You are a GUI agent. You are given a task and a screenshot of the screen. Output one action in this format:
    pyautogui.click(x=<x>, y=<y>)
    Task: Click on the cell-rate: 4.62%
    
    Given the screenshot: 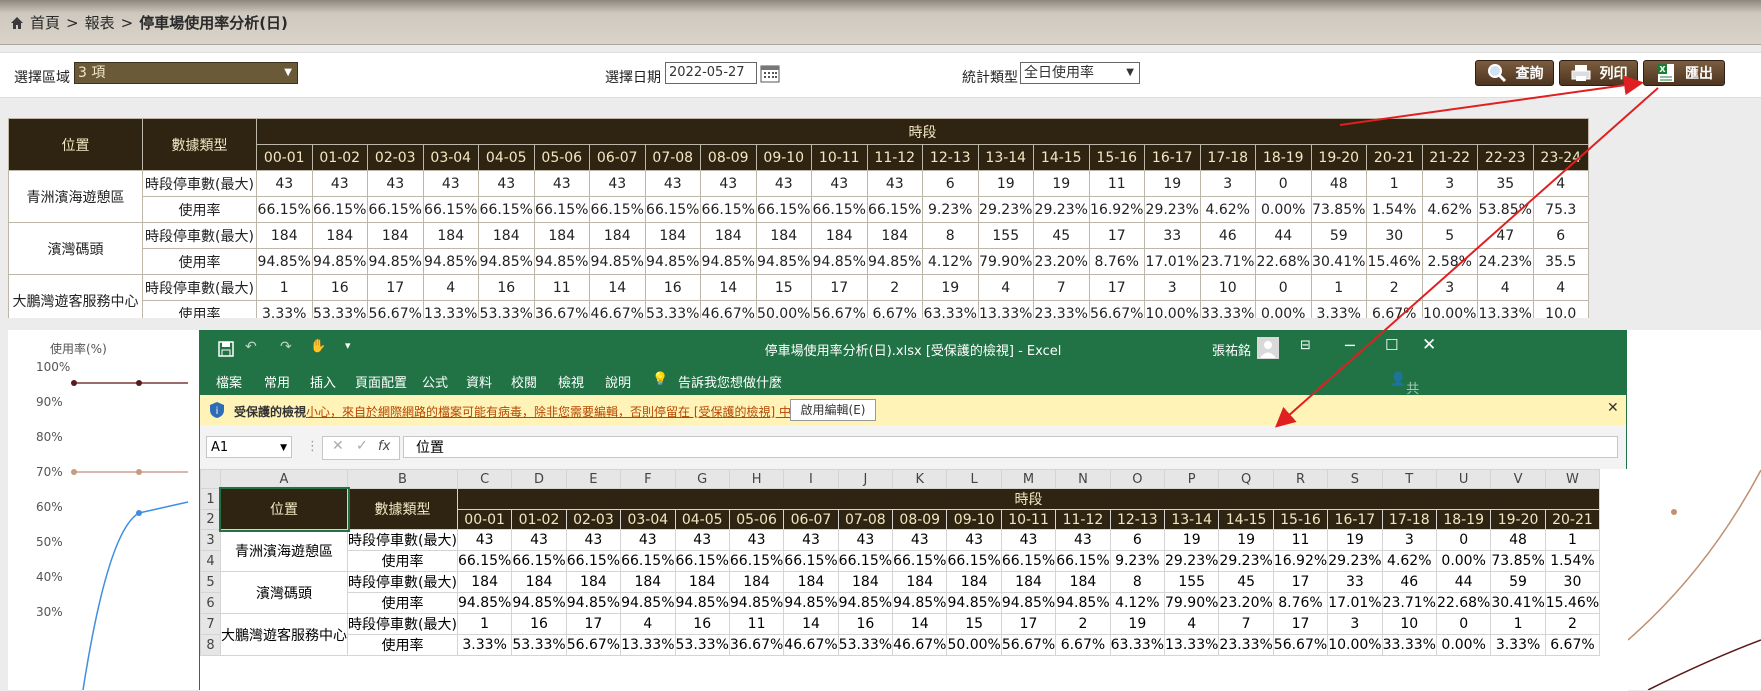 What is the action you would take?
    pyautogui.click(x=1409, y=561)
    